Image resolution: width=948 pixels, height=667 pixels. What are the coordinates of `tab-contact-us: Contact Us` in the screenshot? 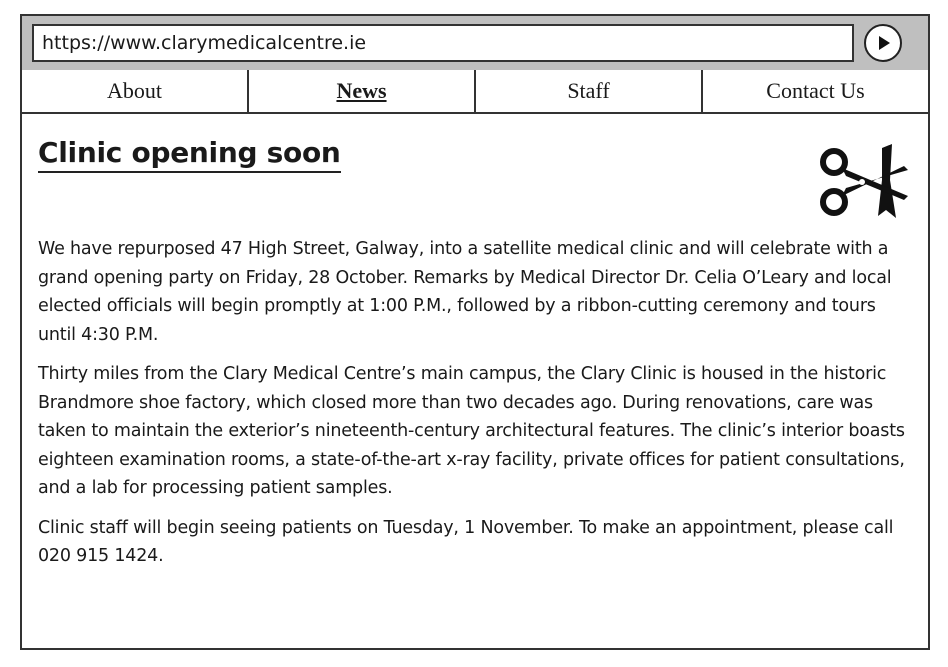 It's located at (815, 91).